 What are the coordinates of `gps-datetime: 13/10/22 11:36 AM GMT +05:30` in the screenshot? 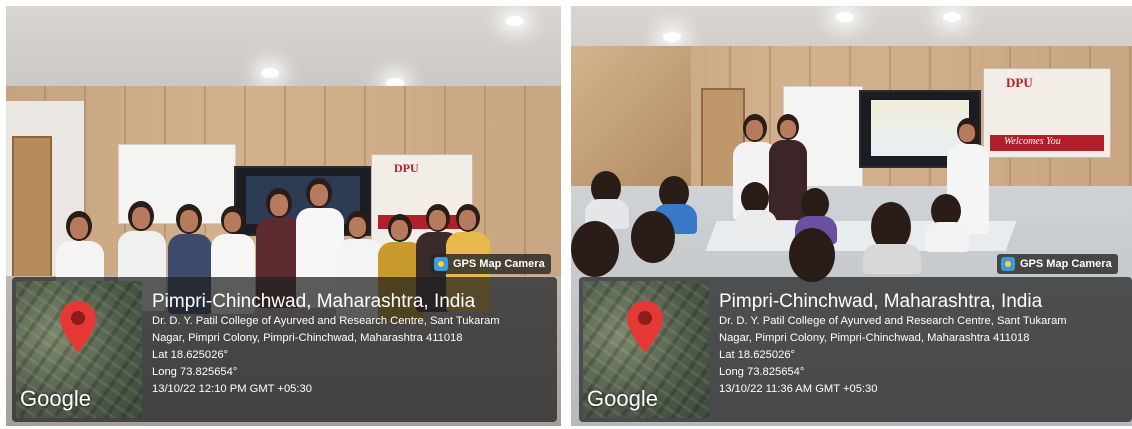 It's located at (798, 389).